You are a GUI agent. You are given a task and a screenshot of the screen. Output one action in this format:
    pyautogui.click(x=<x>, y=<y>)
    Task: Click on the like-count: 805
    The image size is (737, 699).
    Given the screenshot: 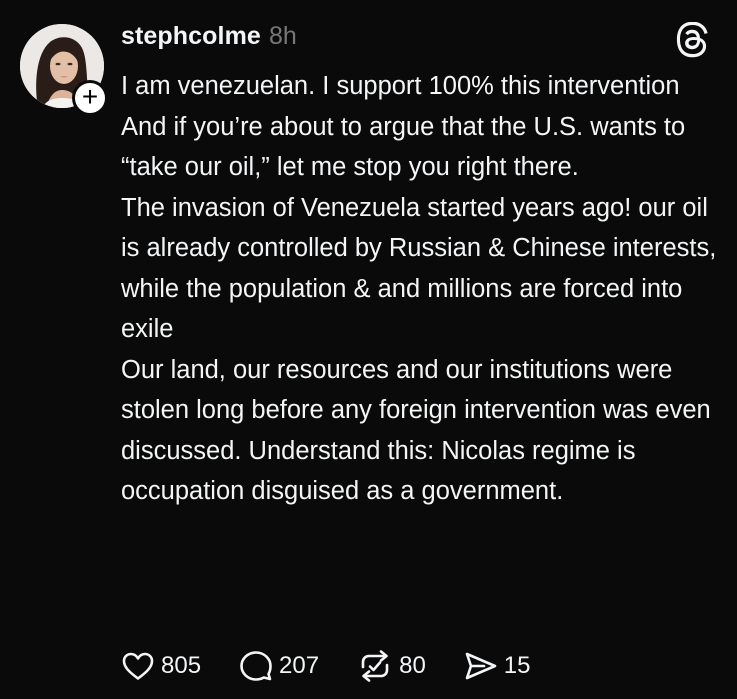 What is the action you would take?
    pyautogui.click(x=181, y=665)
    